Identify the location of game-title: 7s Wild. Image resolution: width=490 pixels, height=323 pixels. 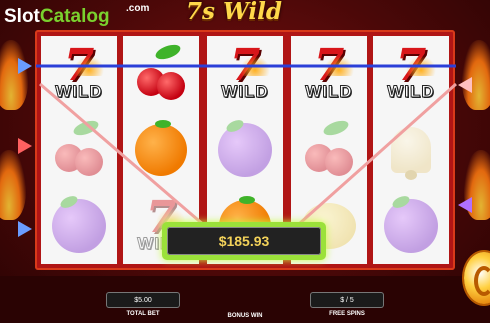
(234, 12).